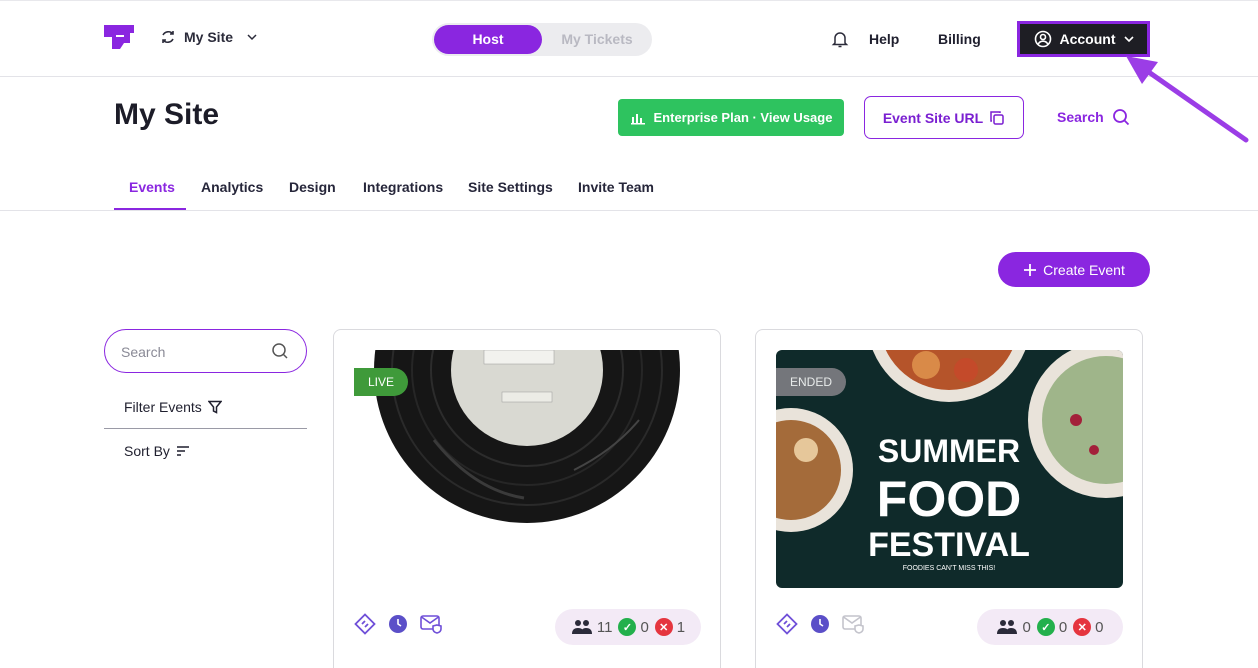 The width and height of the screenshot is (1258, 668). I want to click on event-stats: 11 ✓ 0 ✕ 1, so click(628, 627).